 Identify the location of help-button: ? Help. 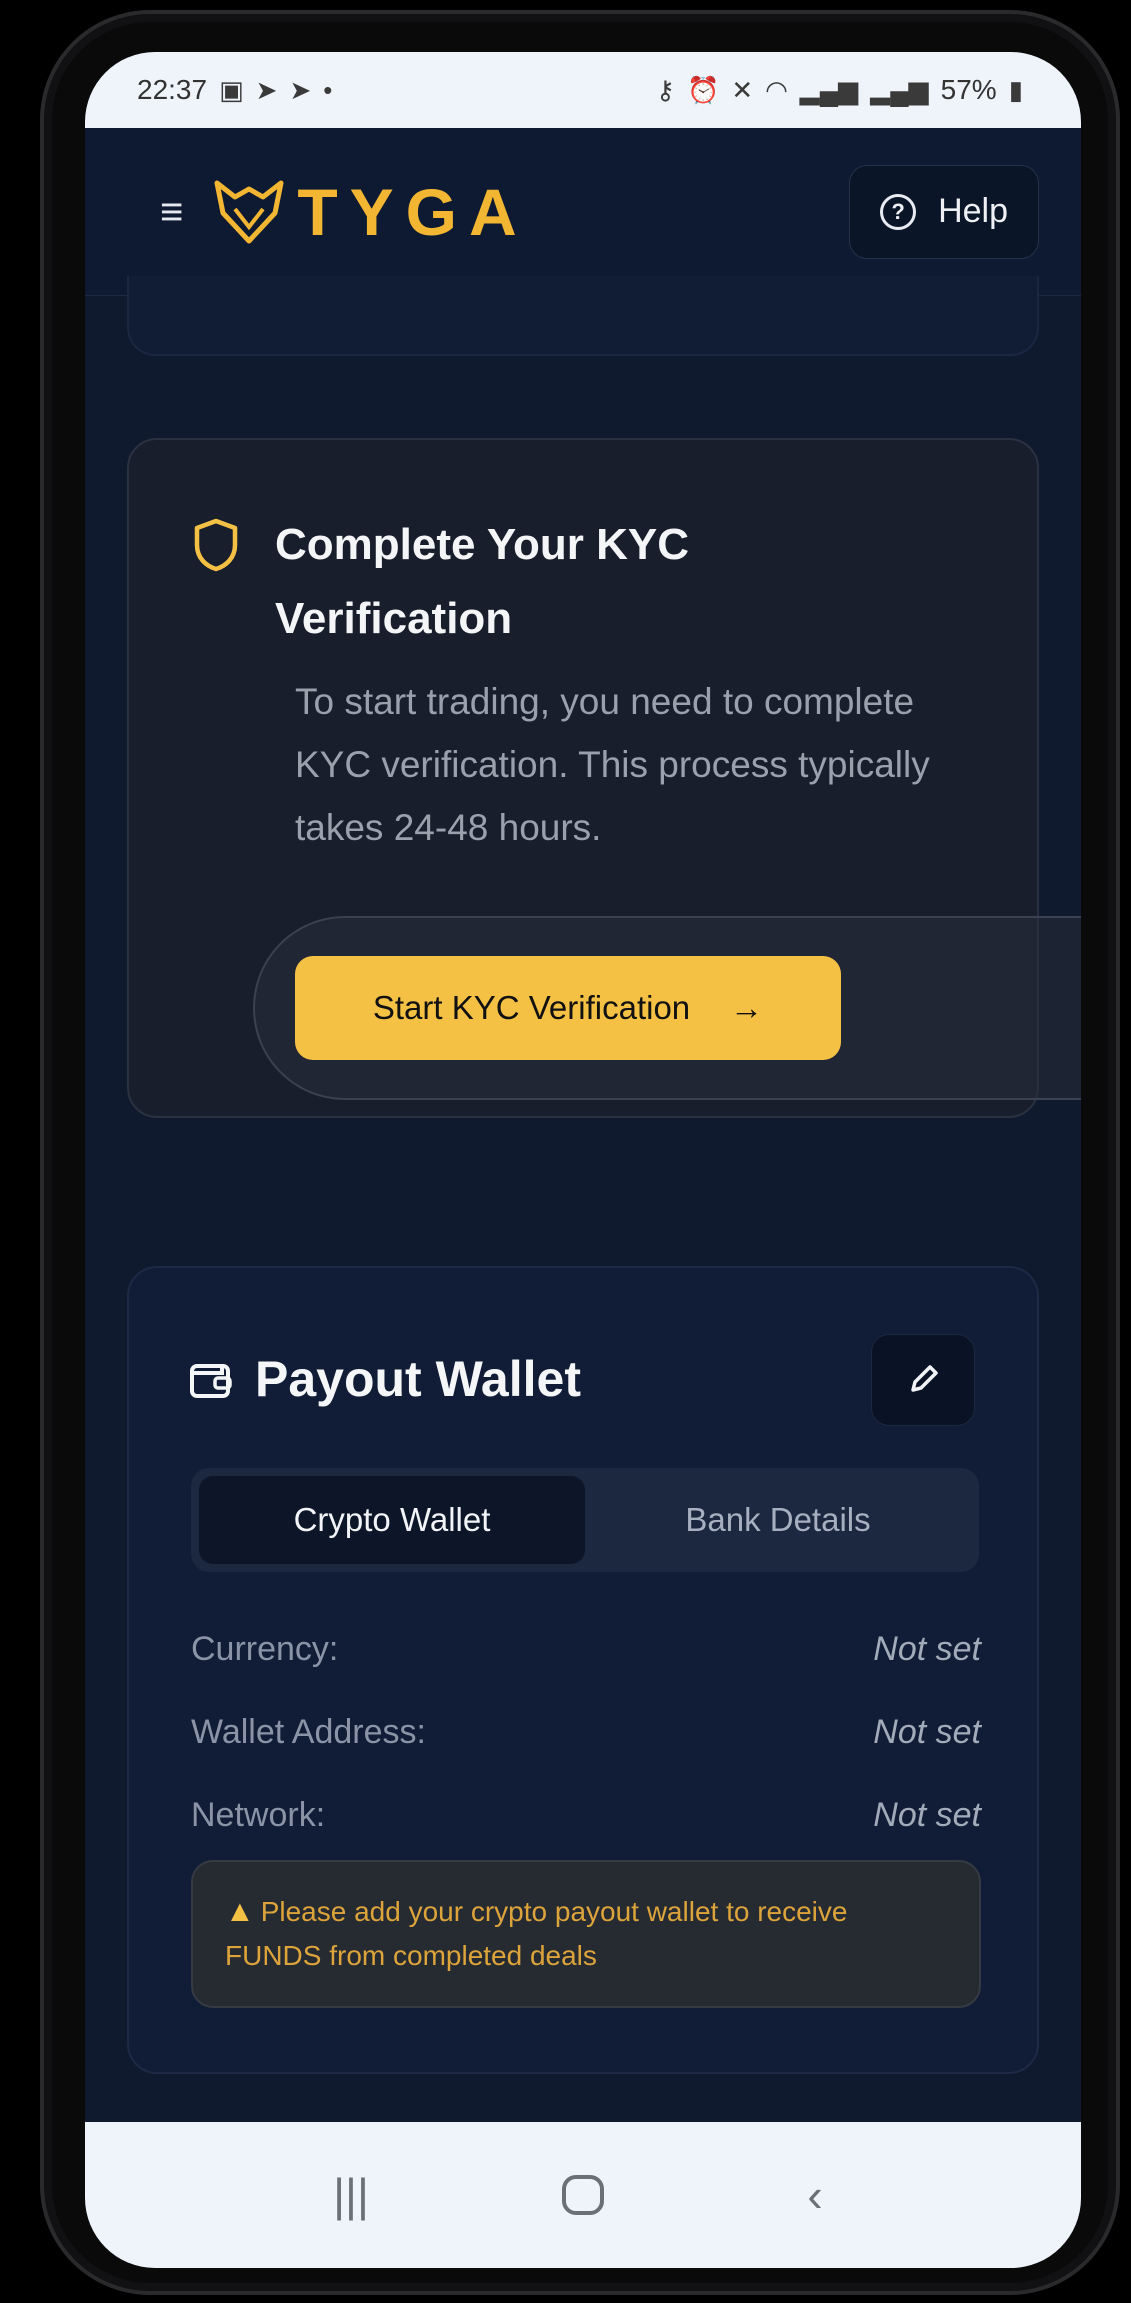
(944, 211).